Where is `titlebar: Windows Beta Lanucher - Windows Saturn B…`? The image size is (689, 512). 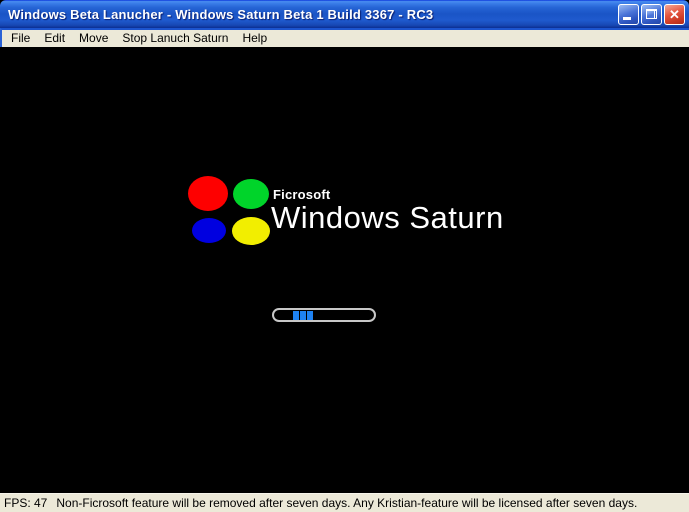 titlebar: Windows Beta Lanucher - Windows Saturn B… is located at coordinates (344, 14).